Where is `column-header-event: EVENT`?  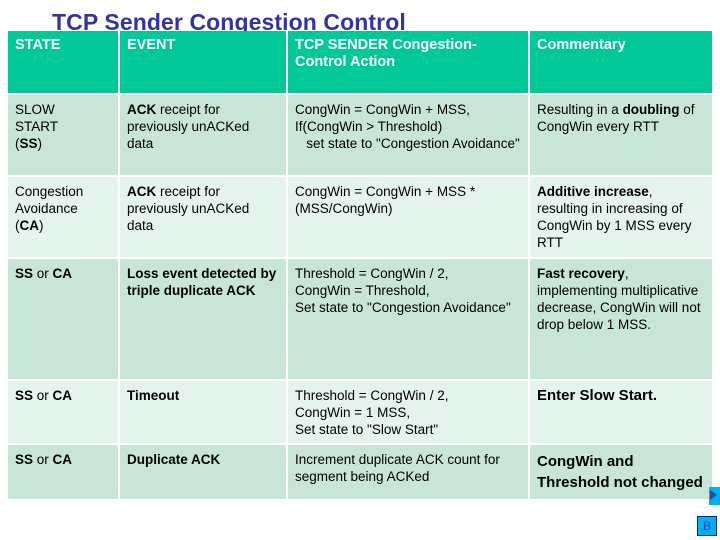
column-header-event: EVENT is located at coordinates (203, 62).